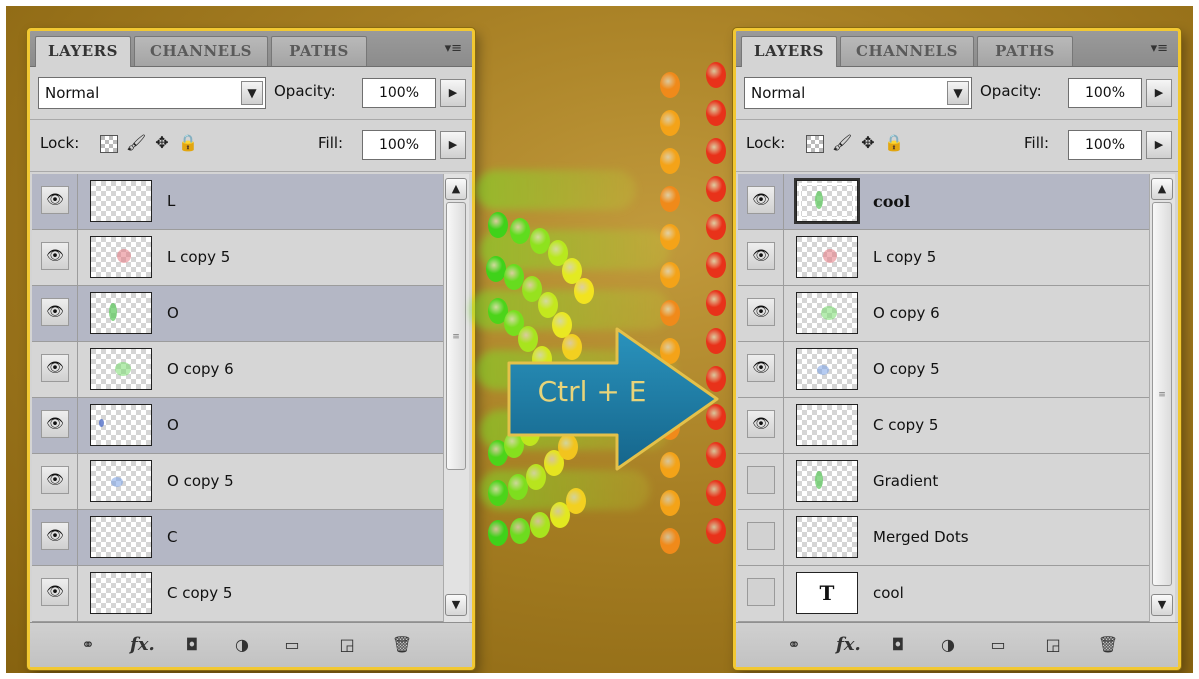 The image size is (1199, 679). What do you see at coordinates (514, 277) in the screenshot?
I see `glow-dot` at bounding box center [514, 277].